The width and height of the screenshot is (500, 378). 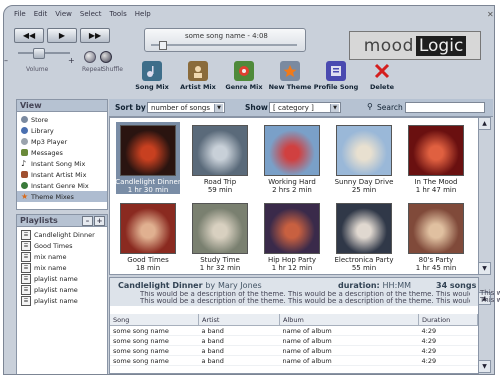 I want to click on delete-button: Delete, so click(x=382, y=76).